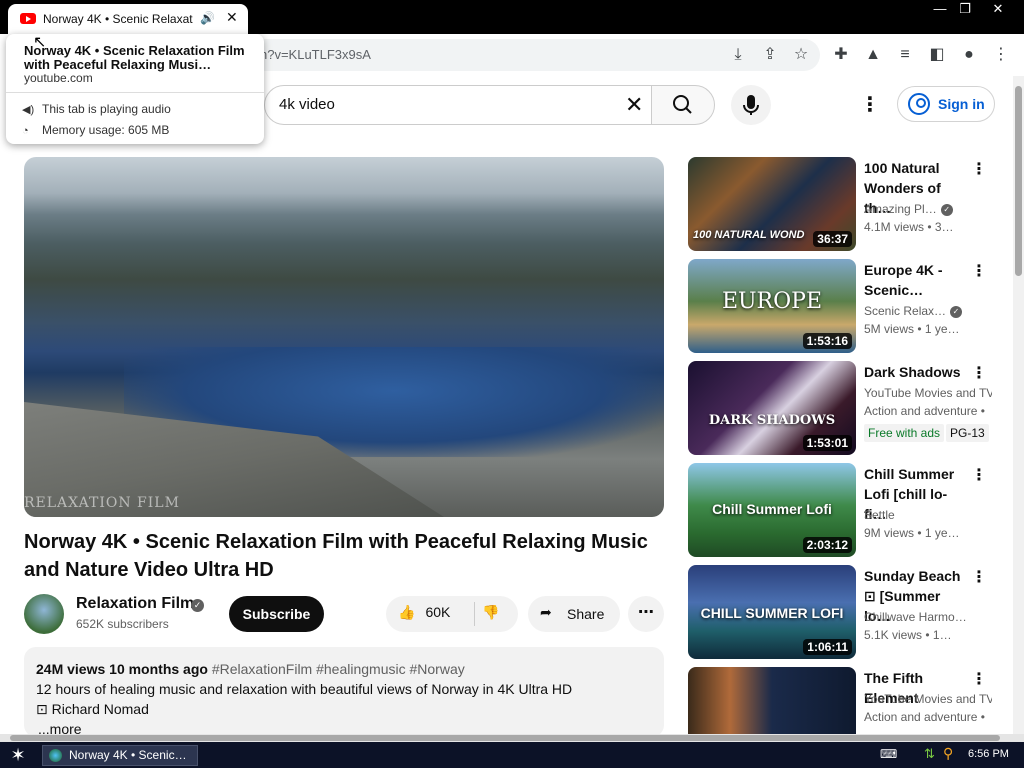 The width and height of the screenshot is (1024, 768). Describe the element at coordinates (832, 239) in the screenshot. I see `video-duration: 36:37` at that location.